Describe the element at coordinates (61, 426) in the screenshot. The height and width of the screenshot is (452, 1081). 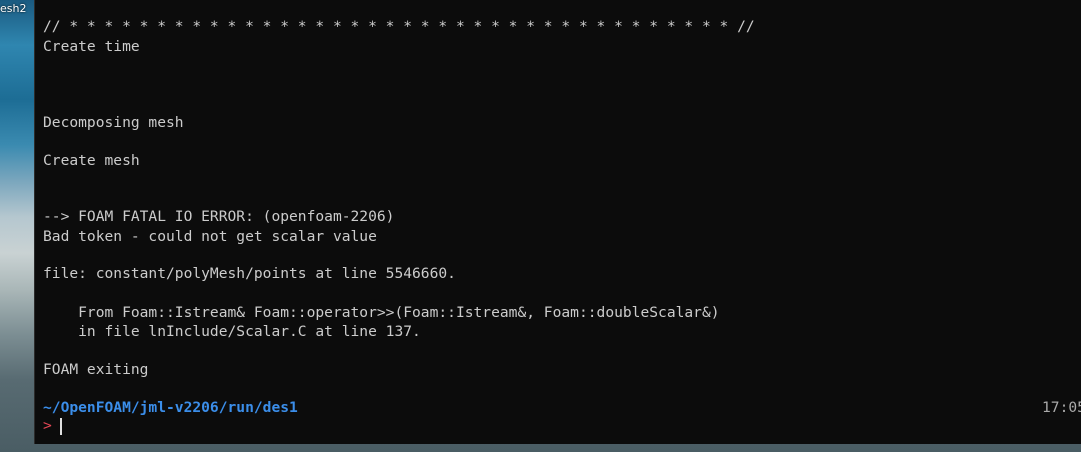
I see `text-cursor` at that location.